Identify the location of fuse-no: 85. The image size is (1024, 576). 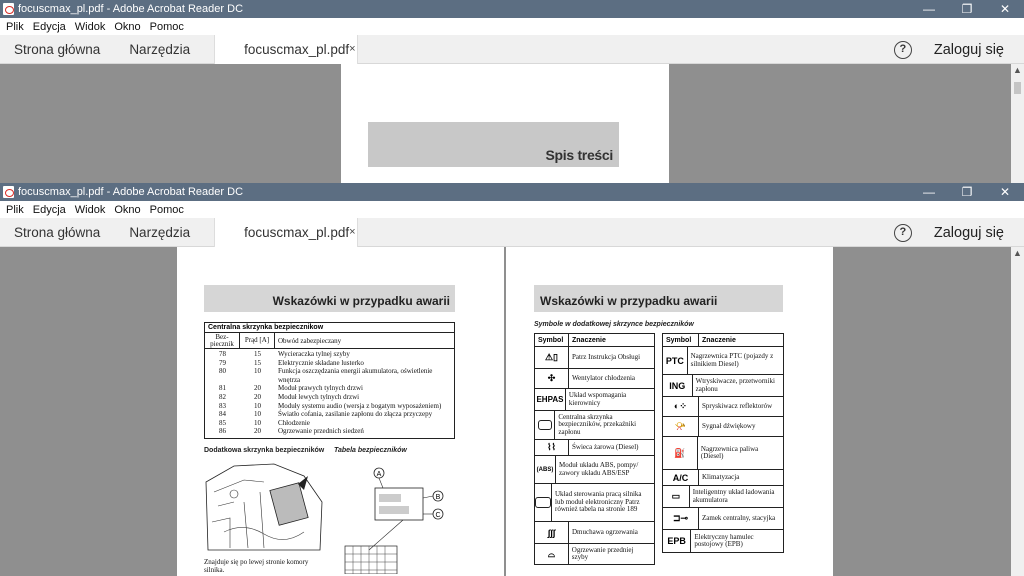
(222, 422).